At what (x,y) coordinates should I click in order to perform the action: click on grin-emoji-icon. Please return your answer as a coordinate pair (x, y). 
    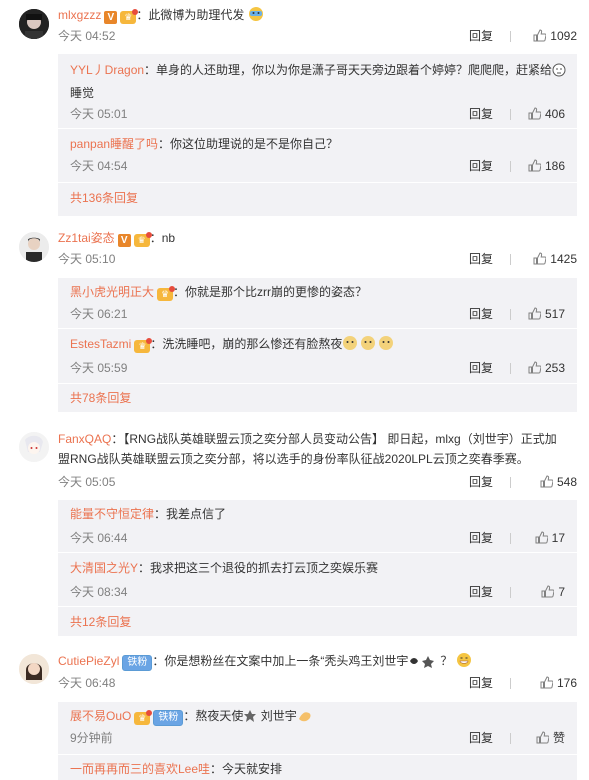
    Looking at the image, I should click on (464, 663).